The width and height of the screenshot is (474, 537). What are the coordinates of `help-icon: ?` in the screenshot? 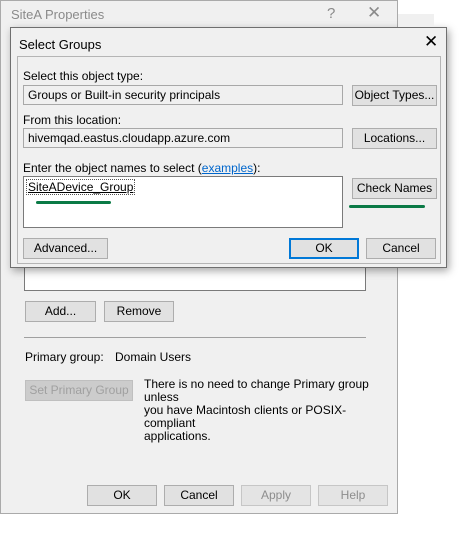 It's located at (331, 14).